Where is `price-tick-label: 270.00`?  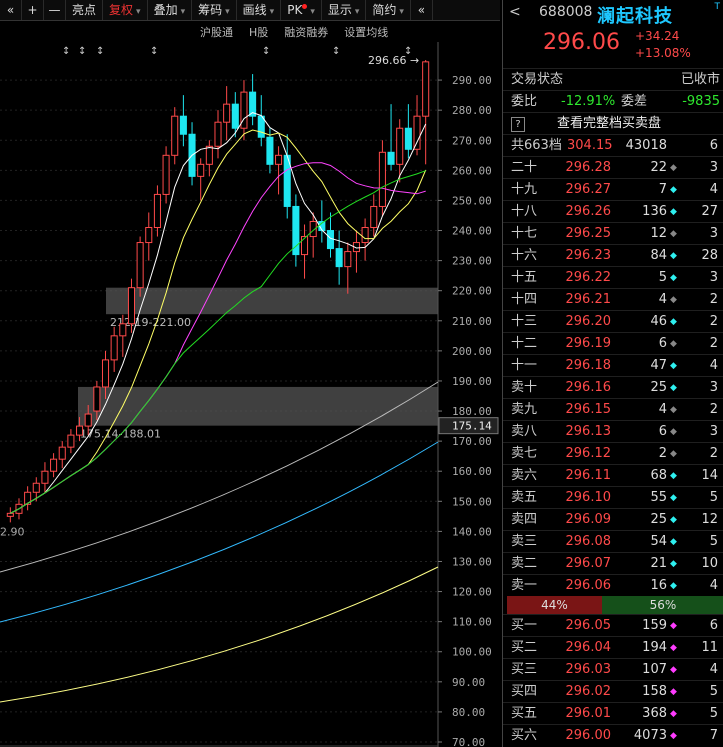
price-tick-label: 270.00 is located at coordinates (472, 140).